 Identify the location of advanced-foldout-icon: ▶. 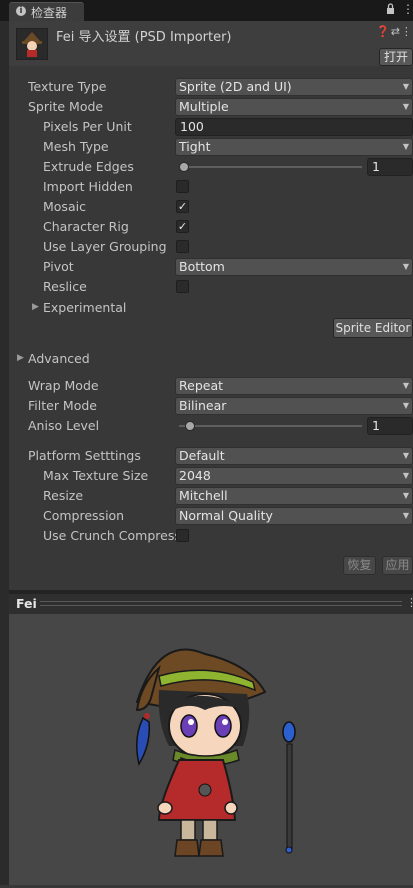
(20, 358).